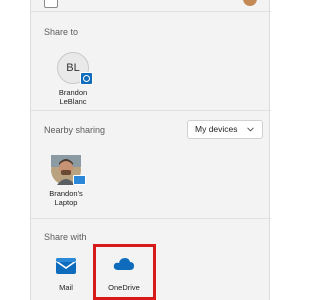 This screenshot has height=300, width=320. I want to click on highlight-box, so click(124, 272).